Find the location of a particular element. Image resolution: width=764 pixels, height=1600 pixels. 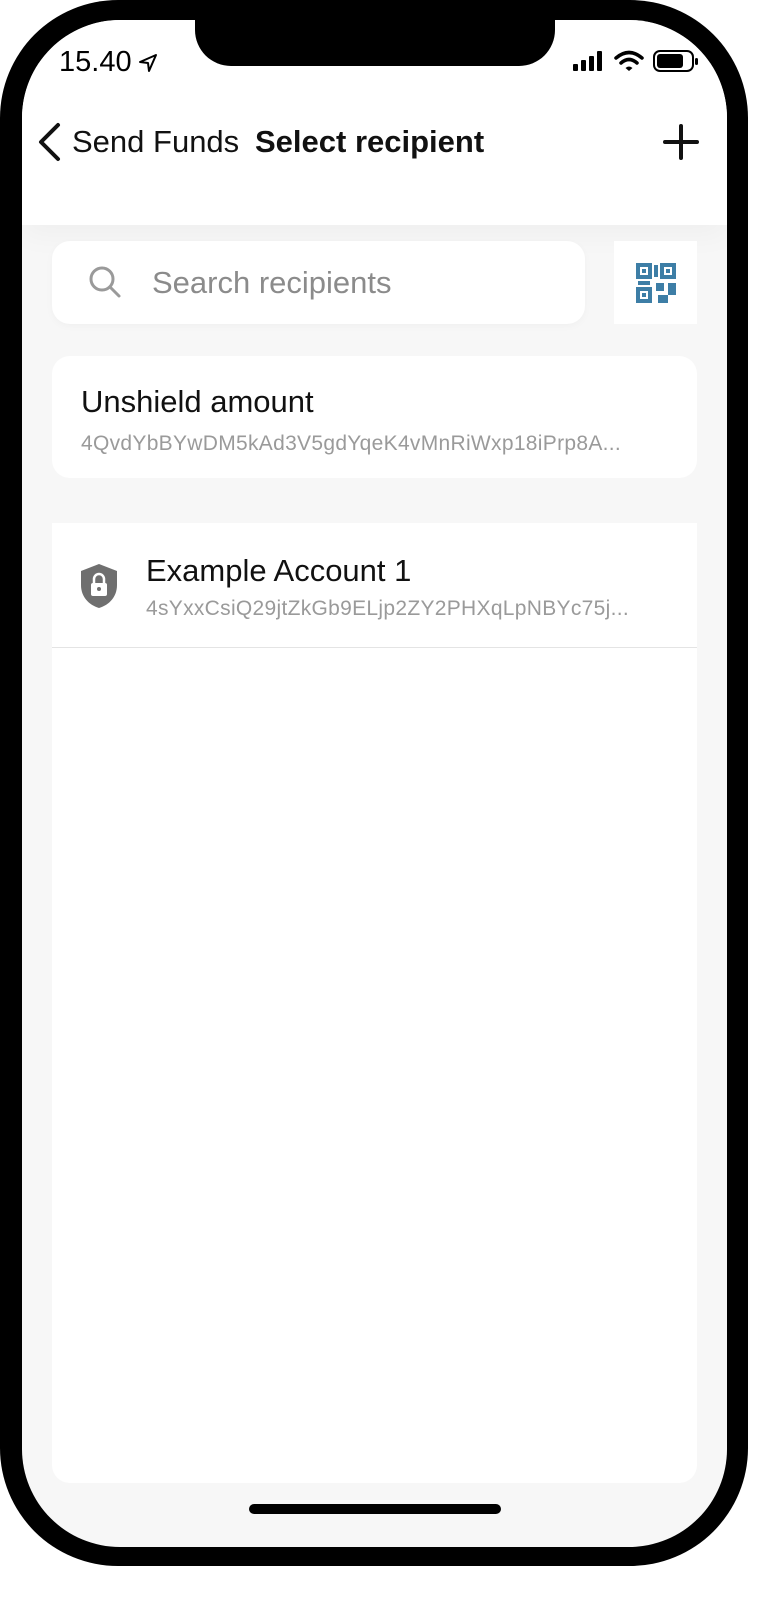

status-time-text: 15.40 is located at coordinates (95, 62).